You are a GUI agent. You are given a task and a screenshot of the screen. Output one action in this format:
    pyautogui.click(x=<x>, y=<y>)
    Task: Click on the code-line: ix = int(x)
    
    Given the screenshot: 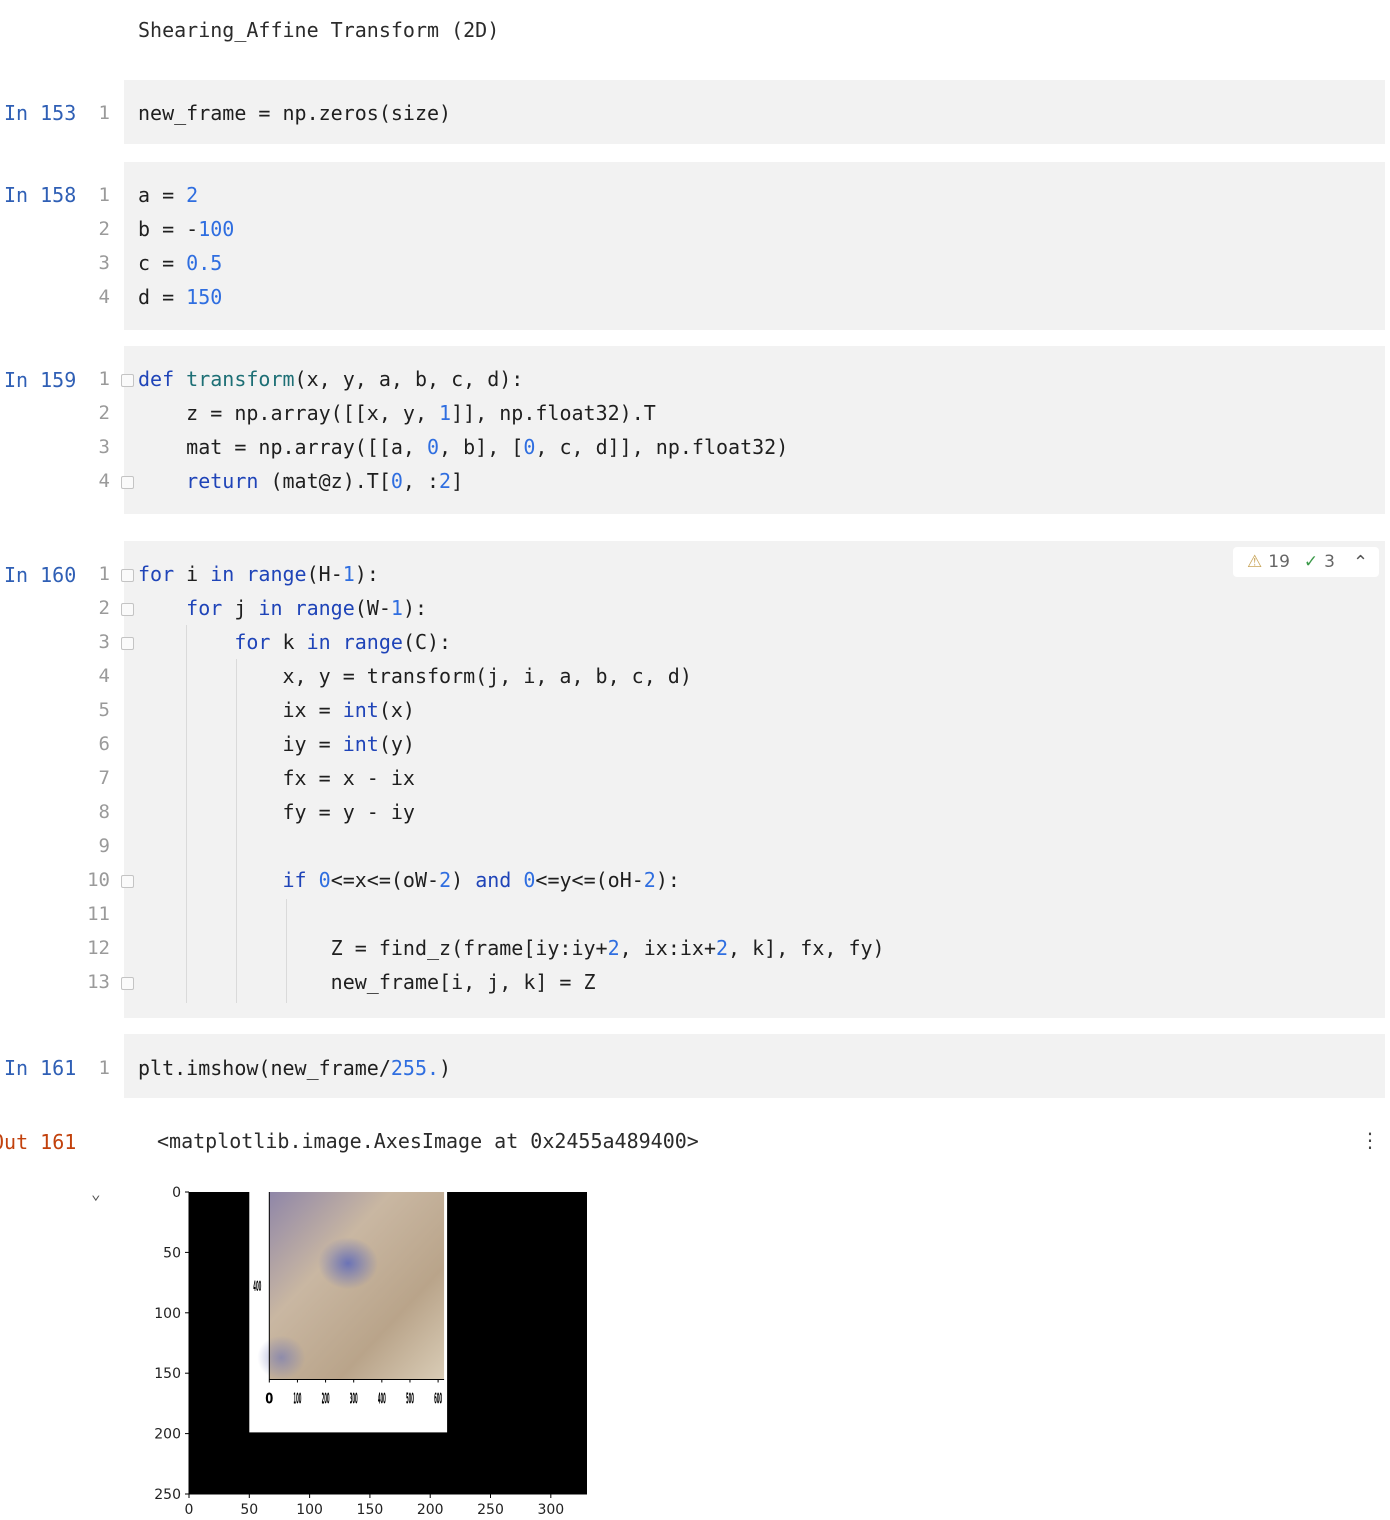 What is the action you would take?
    pyautogui.click(x=276, y=710)
    